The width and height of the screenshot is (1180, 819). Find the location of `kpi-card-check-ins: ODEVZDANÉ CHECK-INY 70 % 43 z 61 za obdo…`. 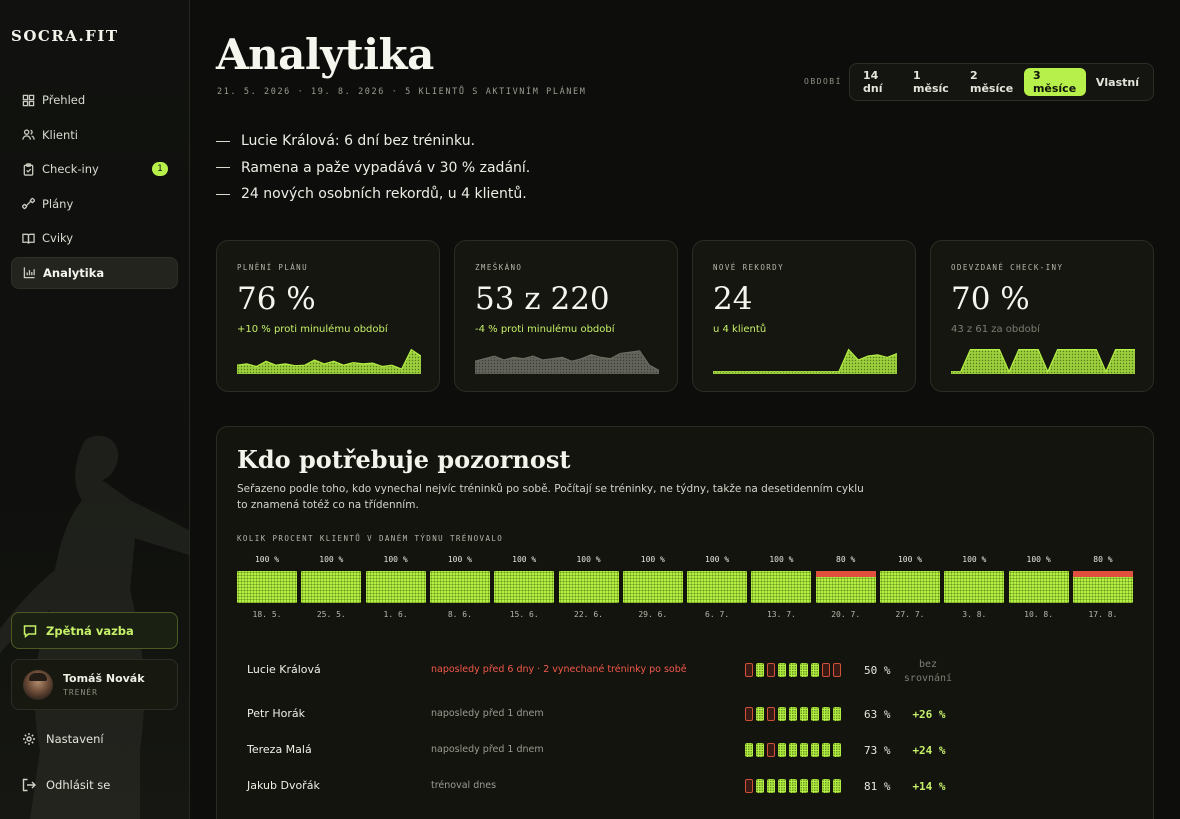

kpi-card-check-ins: ODEVZDANÉ CHECK-INY 70 % 43 z 61 za obdo… is located at coordinates (1042, 316).